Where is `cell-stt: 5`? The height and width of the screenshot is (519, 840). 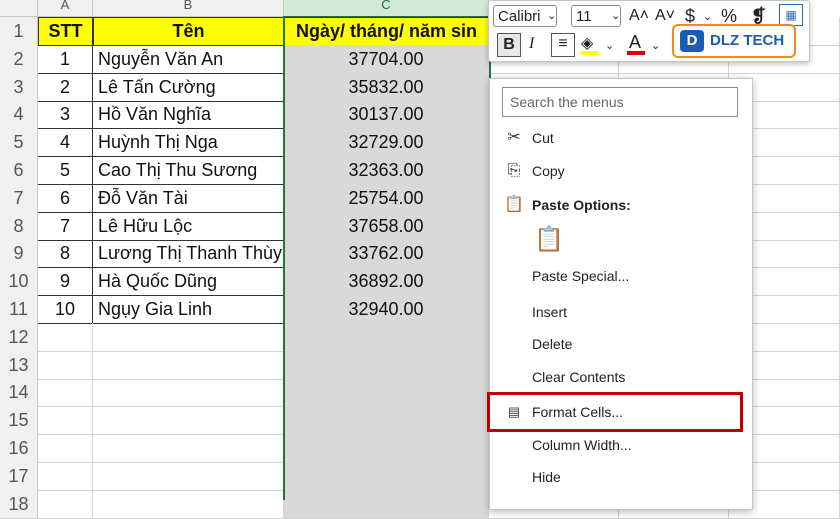
cell-stt: 5 is located at coordinates (65, 170).